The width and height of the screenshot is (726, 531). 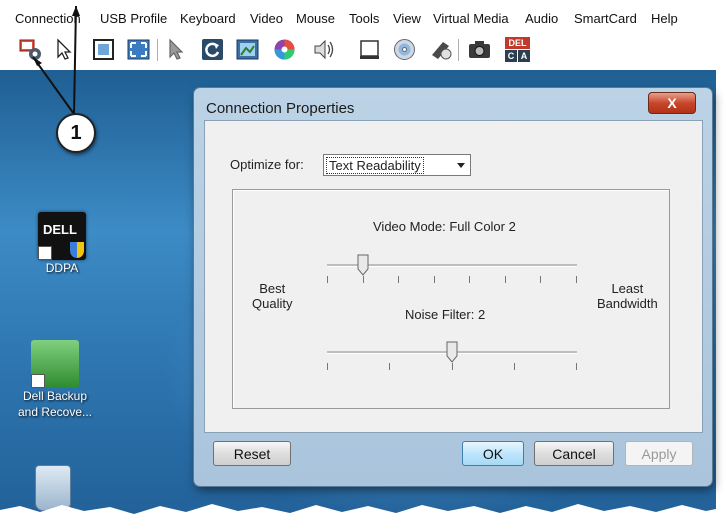 I want to click on refresh-icon, so click(x=212, y=49).